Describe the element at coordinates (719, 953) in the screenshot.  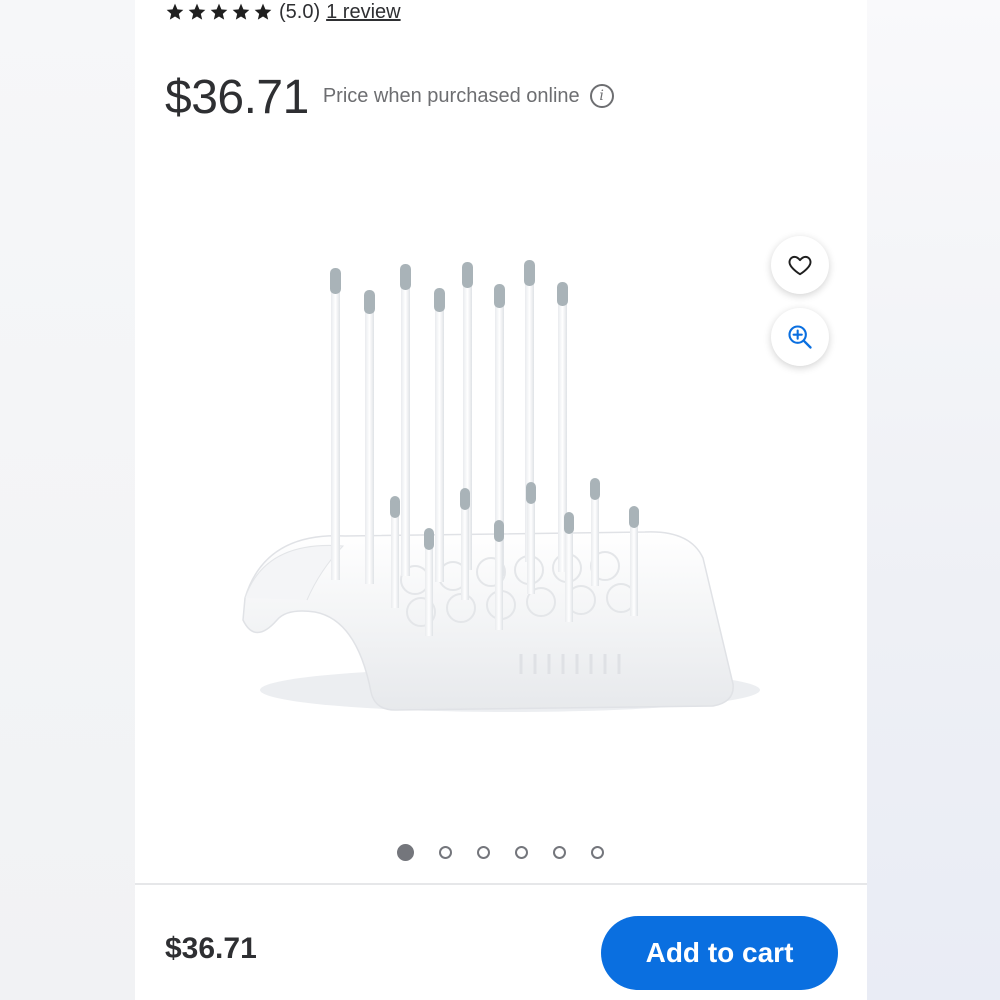
I see `add-to-cart-button: Add to cart` at that location.